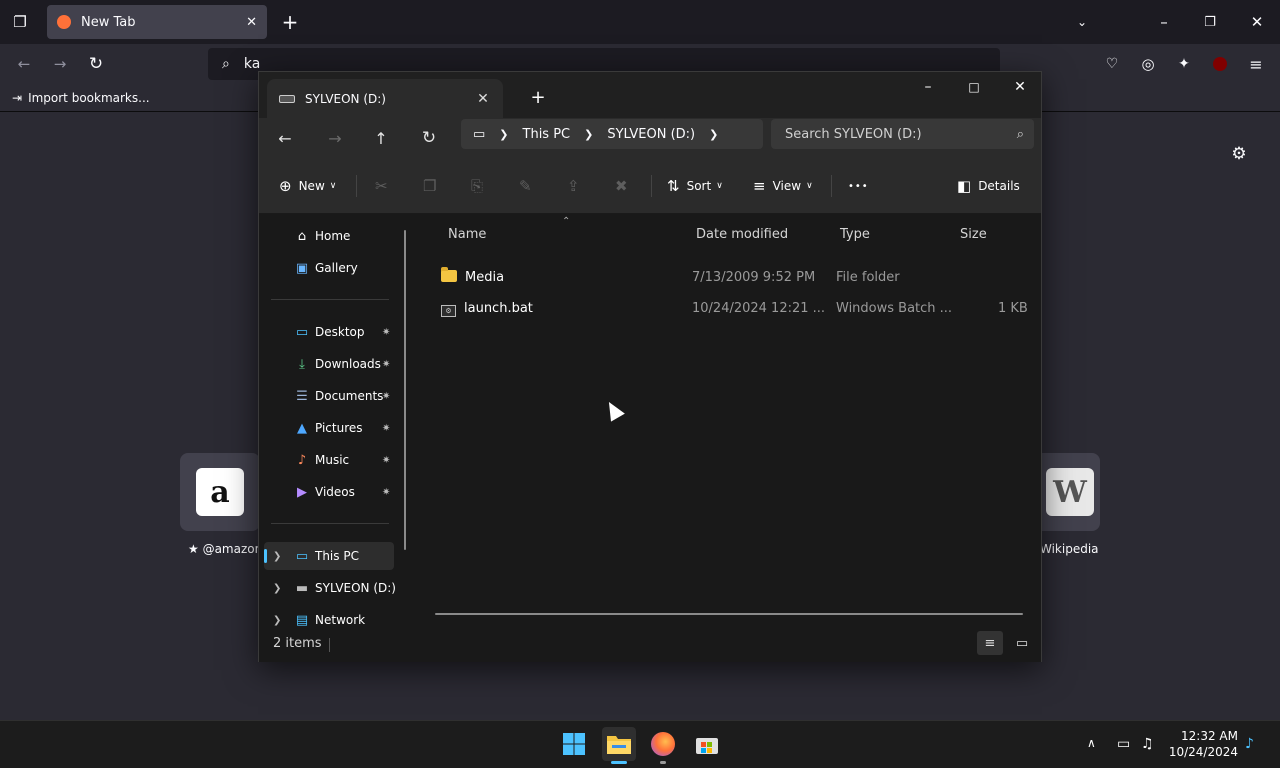  I want to click on network-icon: ▤, so click(302, 619).